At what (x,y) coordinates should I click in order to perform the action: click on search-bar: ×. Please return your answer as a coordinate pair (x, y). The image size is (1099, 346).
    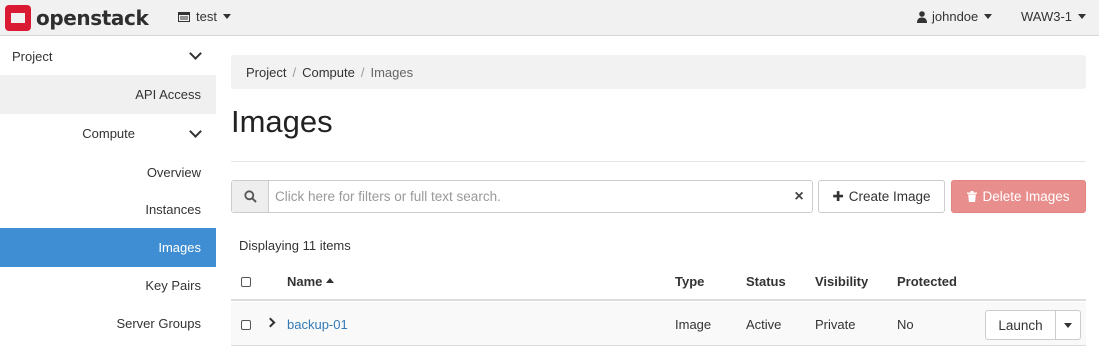
    Looking at the image, I should click on (522, 196).